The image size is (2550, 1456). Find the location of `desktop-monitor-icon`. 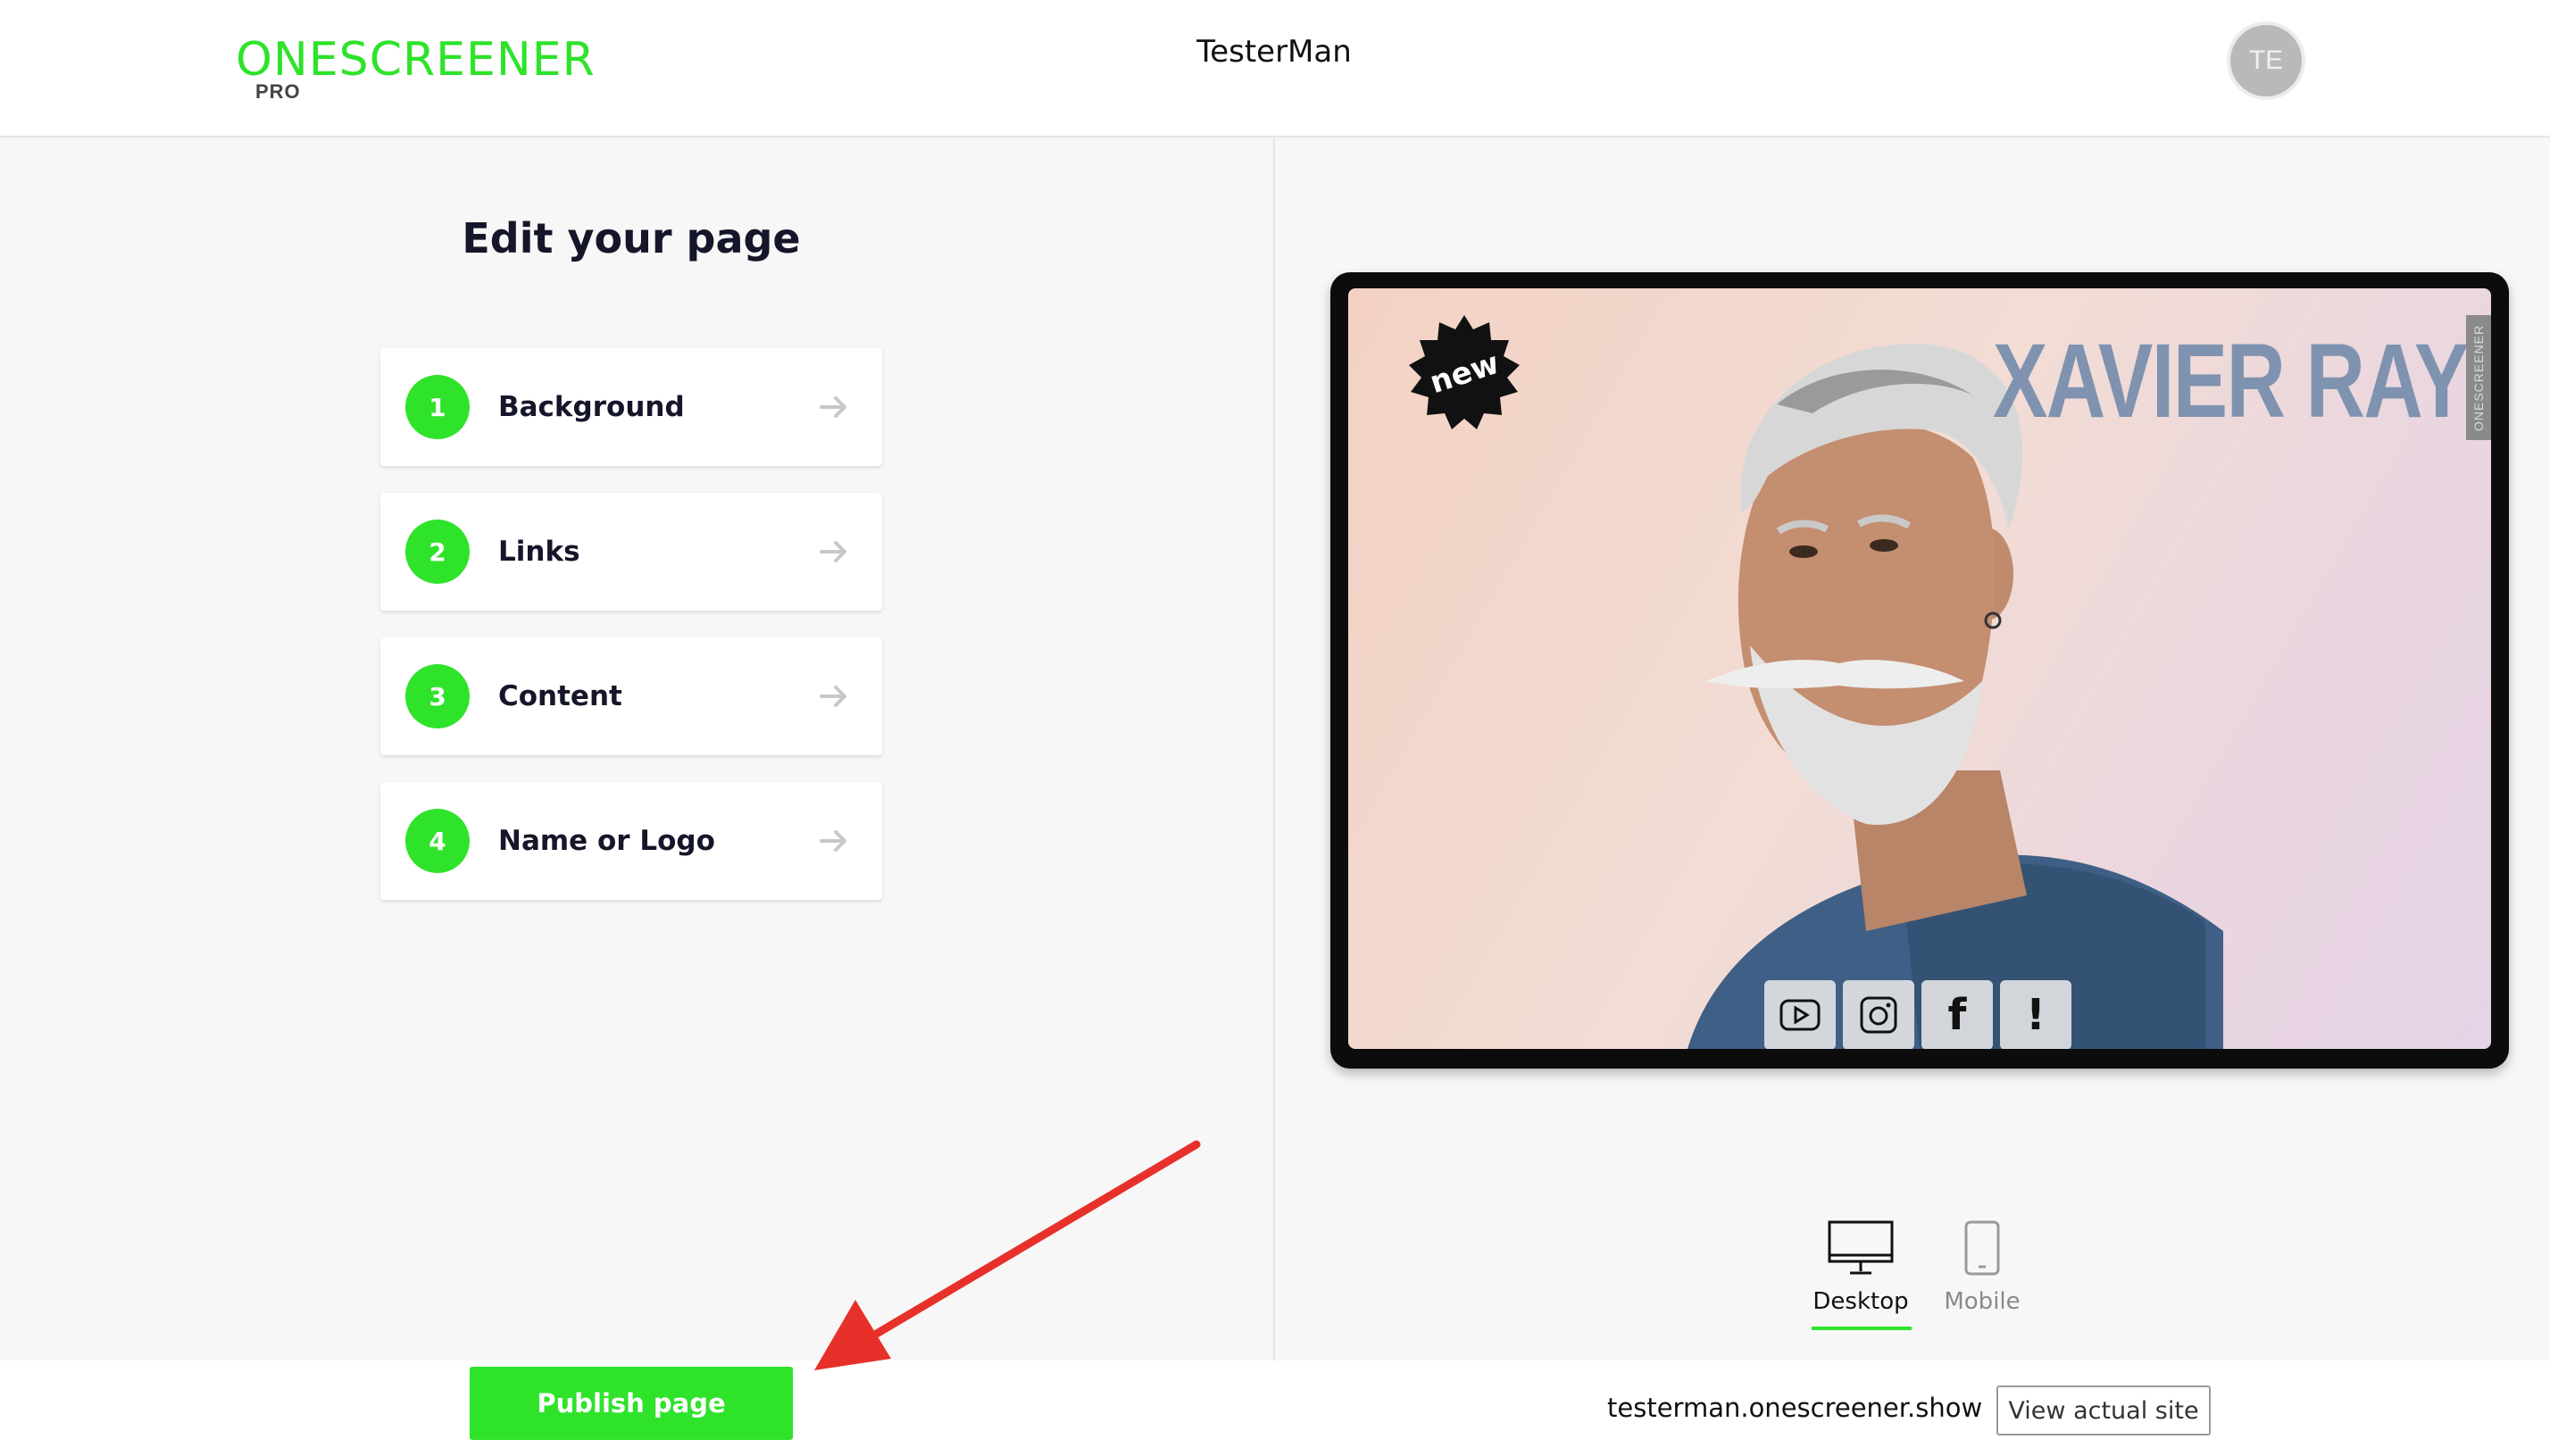

desktop-monitor-icon is located at coordinates (1861, 1247).